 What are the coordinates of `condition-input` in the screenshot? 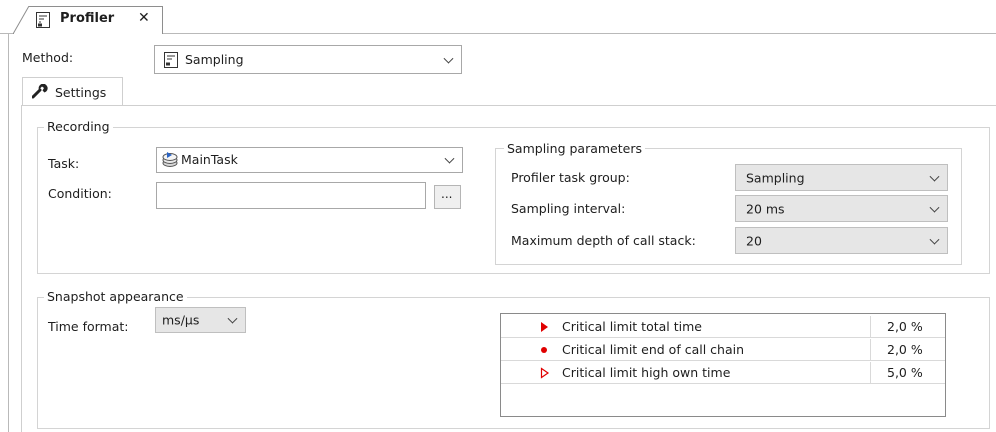 It's located at (291, 195).